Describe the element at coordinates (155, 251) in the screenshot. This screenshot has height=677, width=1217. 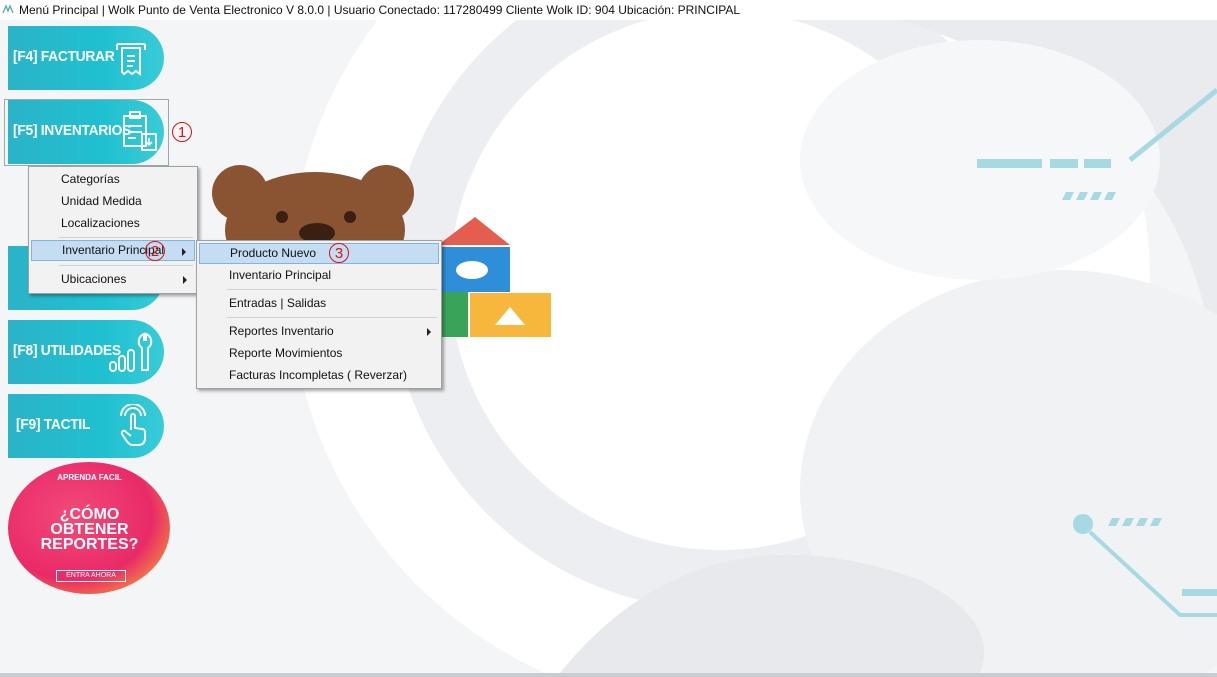
I see `step-2-annotation: 2` at that location.